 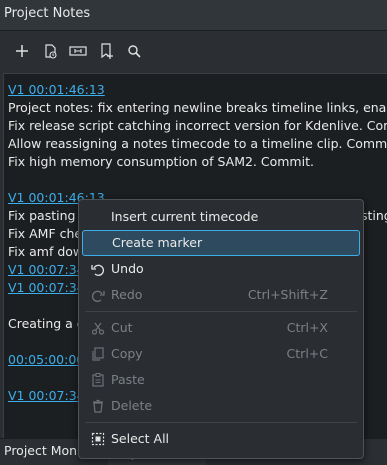 What do you see at coordinates (193, 51) in the screenshot?
I see `notes-toolbar` at bounding box center [193, 51].